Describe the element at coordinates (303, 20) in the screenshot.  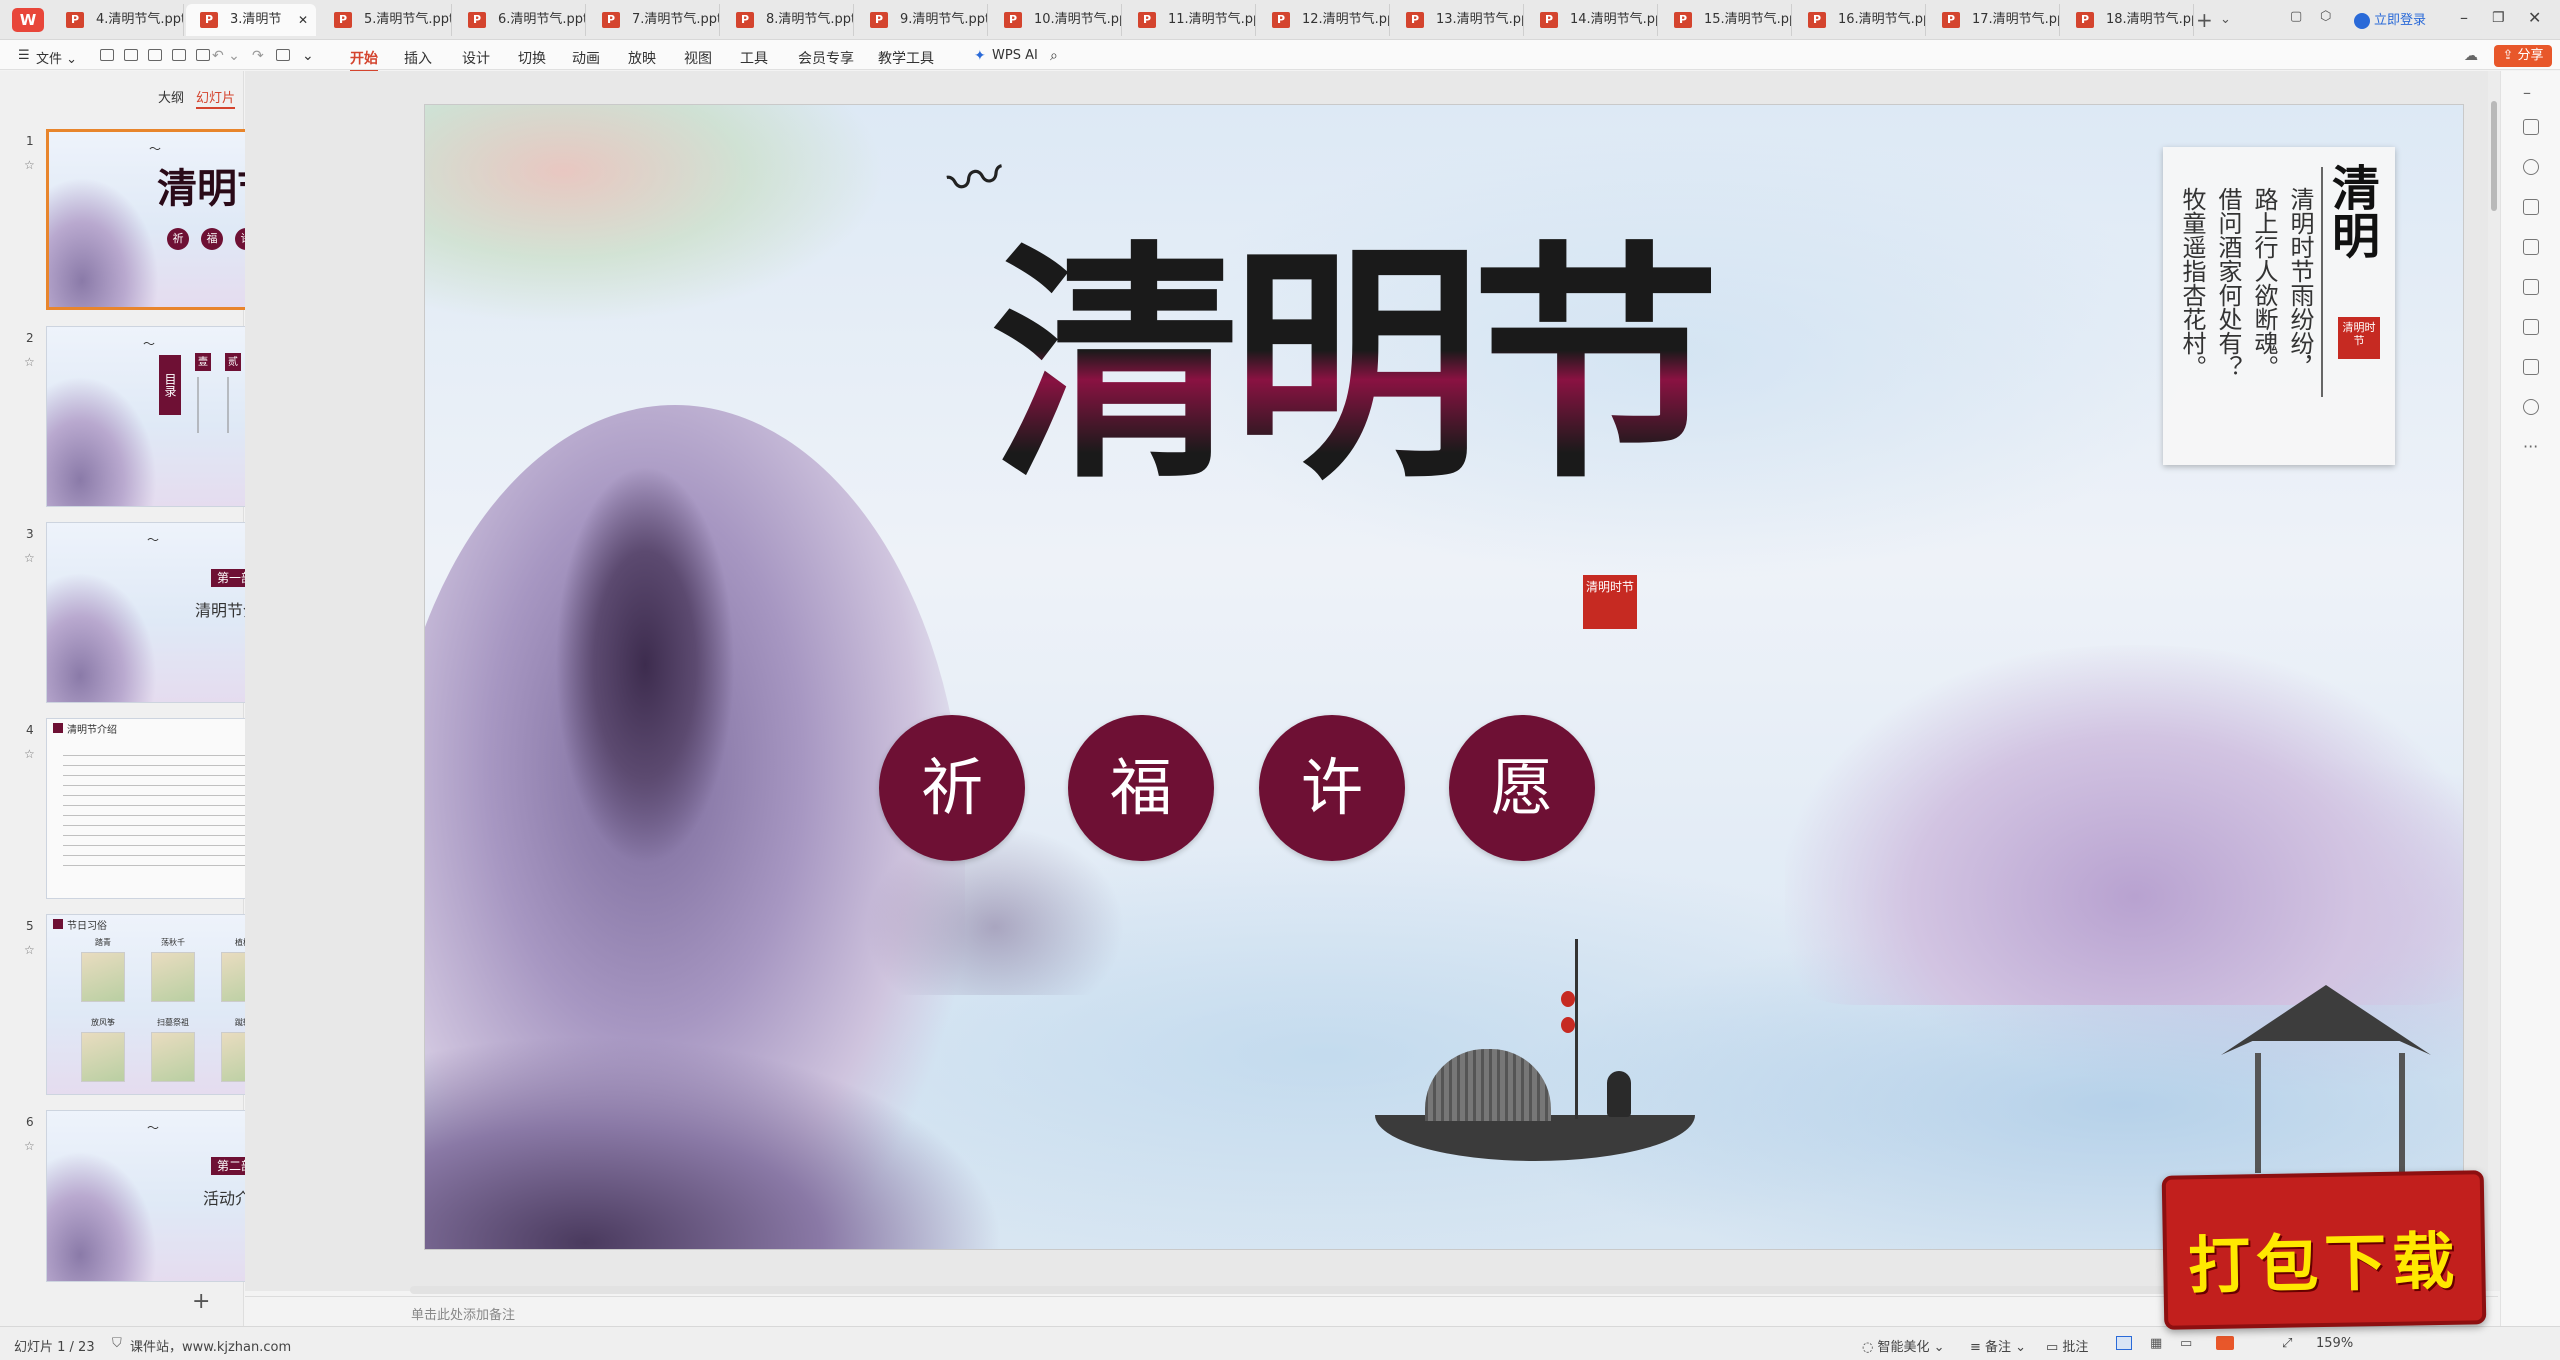
I see `close-tab-icon: ✕` at that location.